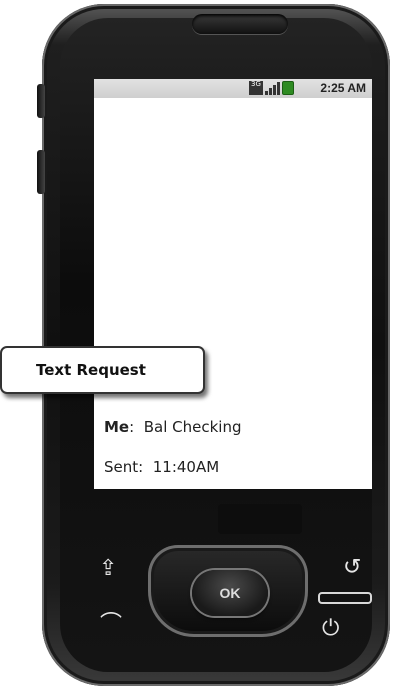 The height and width of the screenshot is (690, 399). What do you see at coordinates (260, 519) in the screenshot?
I see `front-camera-area` at bounding box center [260, 519].